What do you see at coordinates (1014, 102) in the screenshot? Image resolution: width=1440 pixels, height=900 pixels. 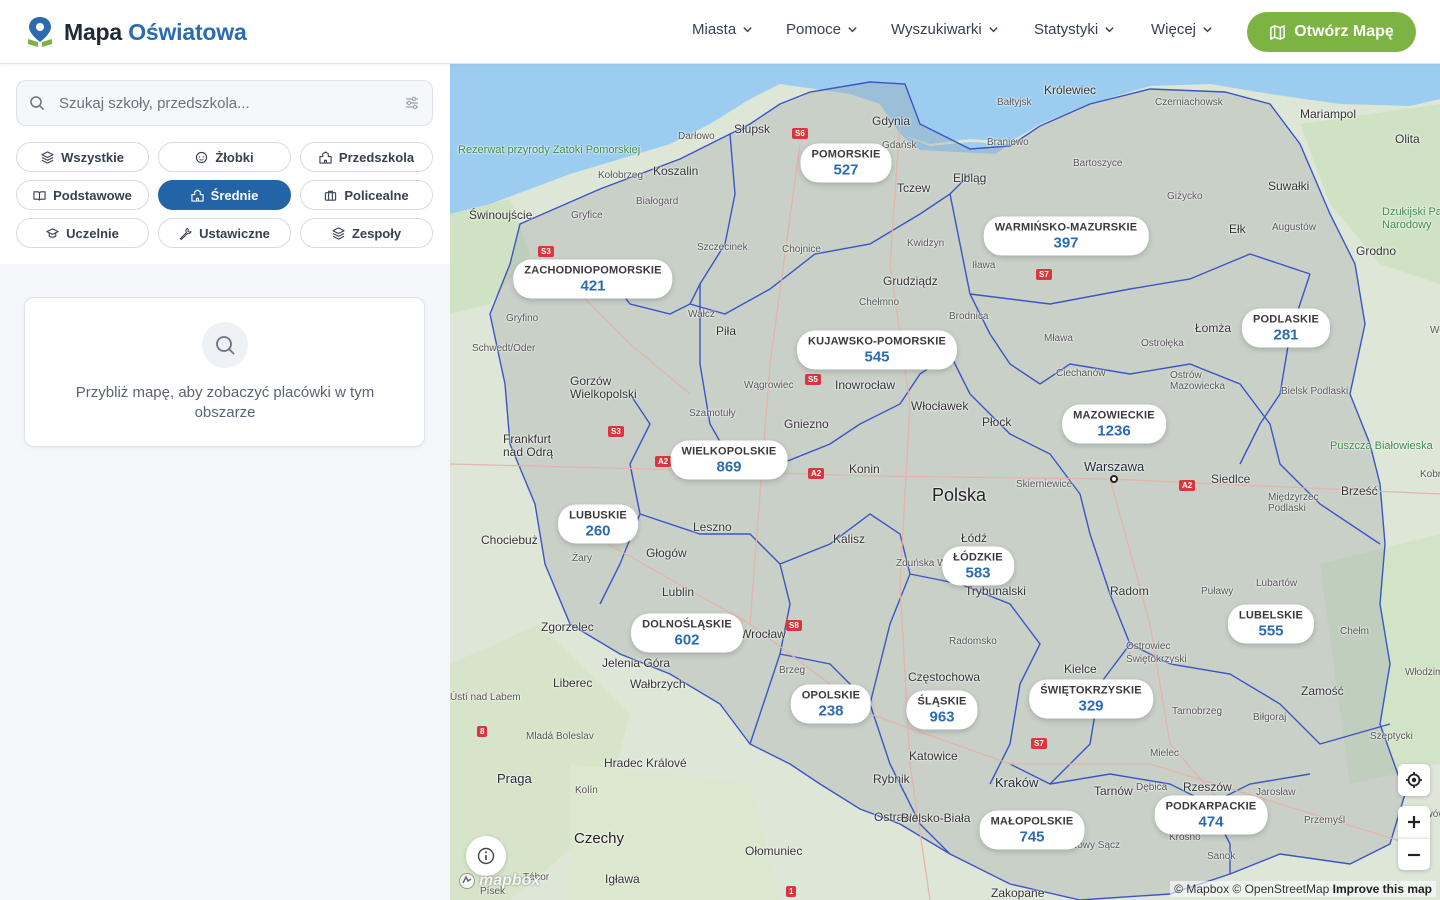 I see `place-label: Bałtyjsk` at bounding box center [1014, 102].